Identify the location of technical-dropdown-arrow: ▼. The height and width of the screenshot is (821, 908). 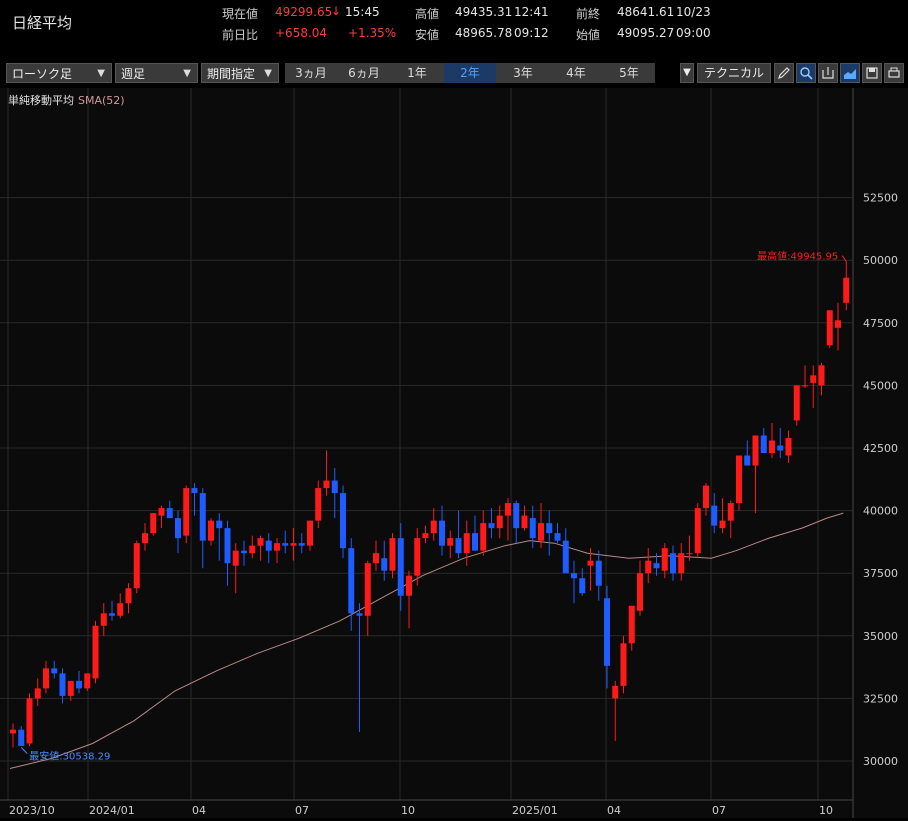
(687, 73).